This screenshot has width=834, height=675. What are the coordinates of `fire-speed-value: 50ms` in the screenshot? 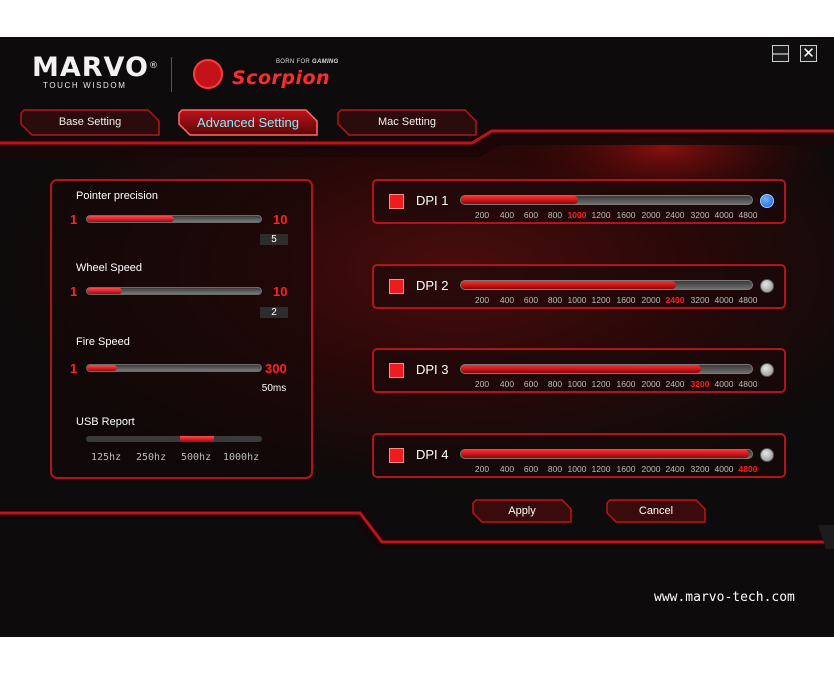 It's located at (274, 388).